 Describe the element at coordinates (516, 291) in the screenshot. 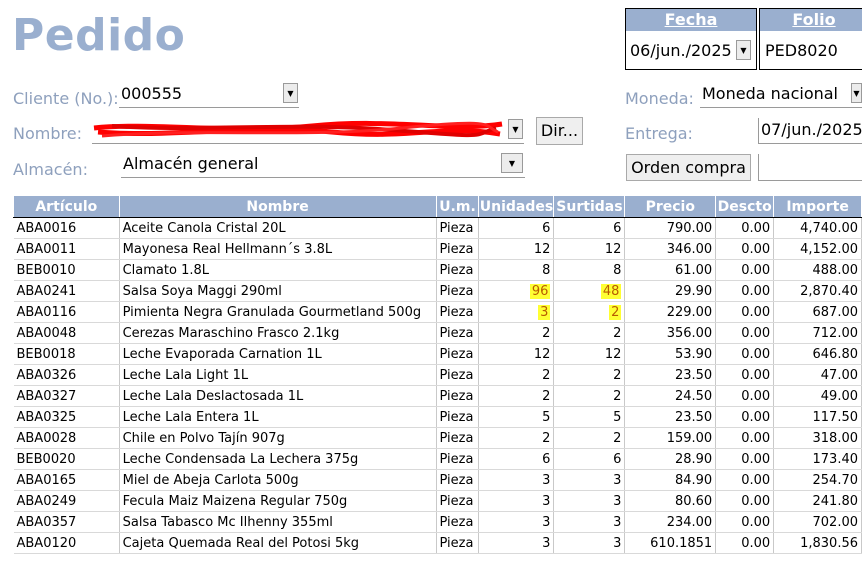

I see `cell-unidades: 96` at that location.